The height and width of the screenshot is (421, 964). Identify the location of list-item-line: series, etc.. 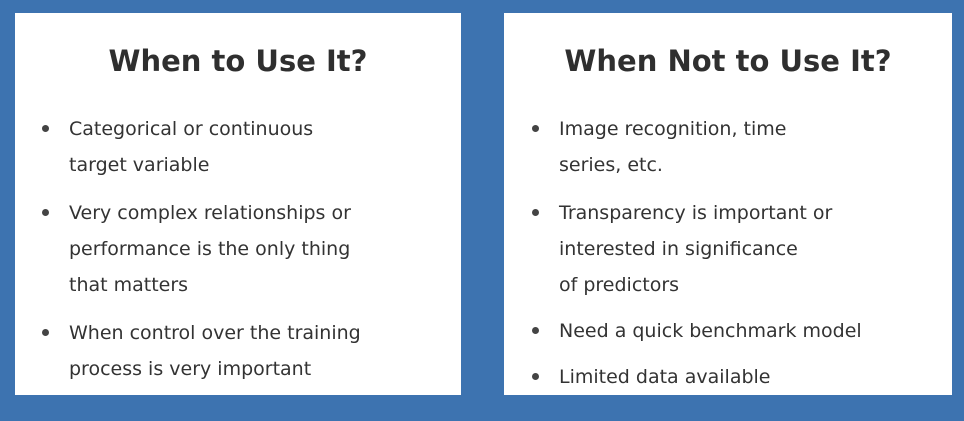
(611, 165).